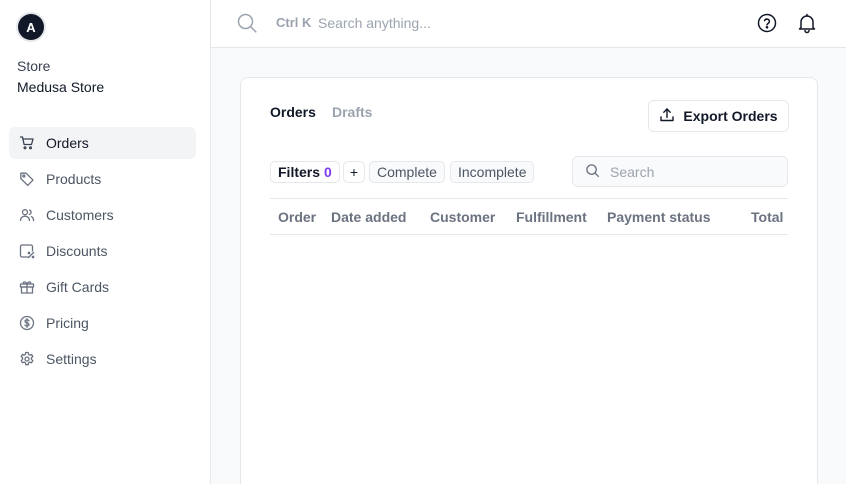 The width and height of the screenshot is (846, 484). What do you see at coordinates (299, 172) in the screenshot?
I see `filters-label: Filters` at bounding box center [299, 172].